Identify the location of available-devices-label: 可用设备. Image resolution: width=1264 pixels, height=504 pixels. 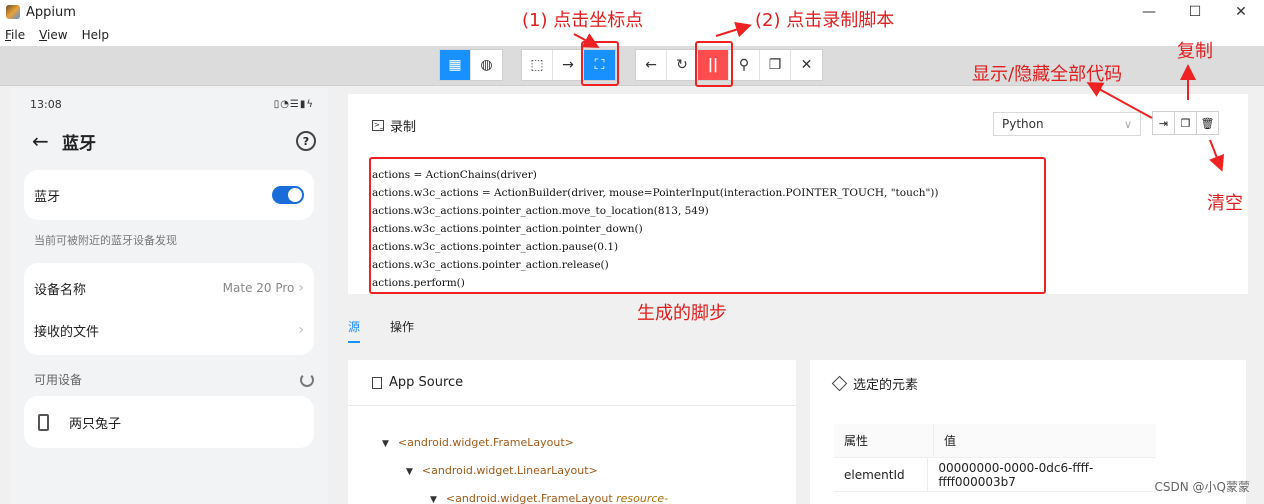
(58, 380).